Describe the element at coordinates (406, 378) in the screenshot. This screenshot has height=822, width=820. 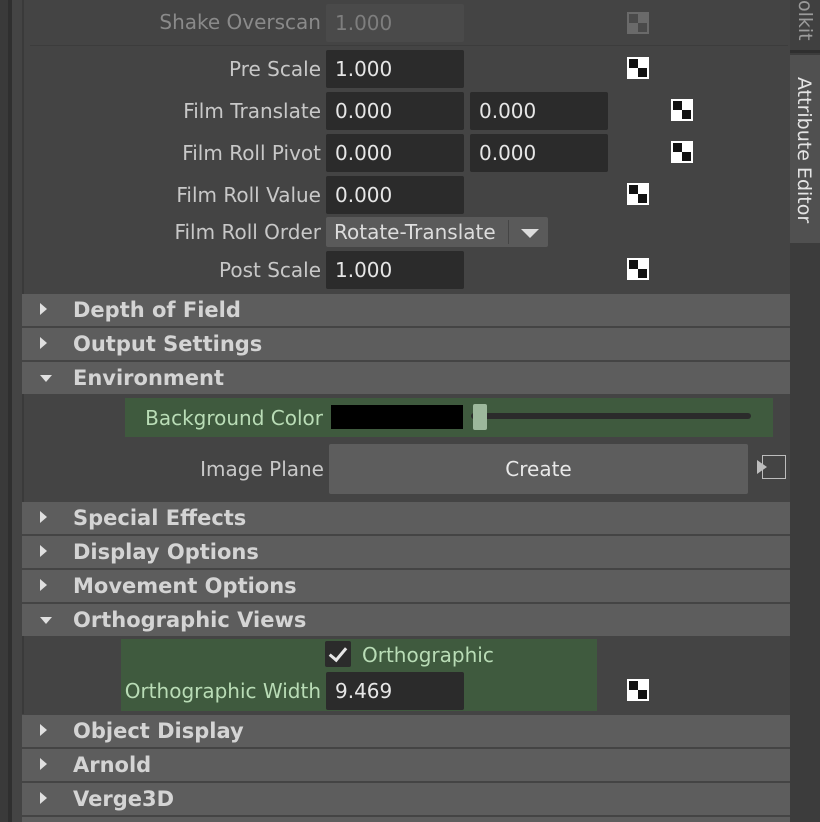
I see `section-environment: Environment` at that location.